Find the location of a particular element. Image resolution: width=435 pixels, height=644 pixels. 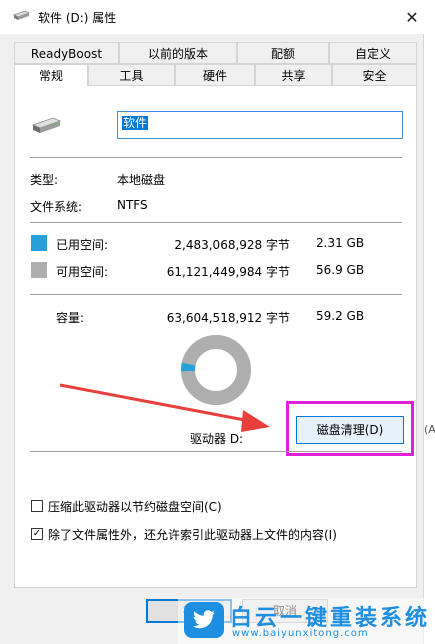

background-window is located at coordinates (429, 339).